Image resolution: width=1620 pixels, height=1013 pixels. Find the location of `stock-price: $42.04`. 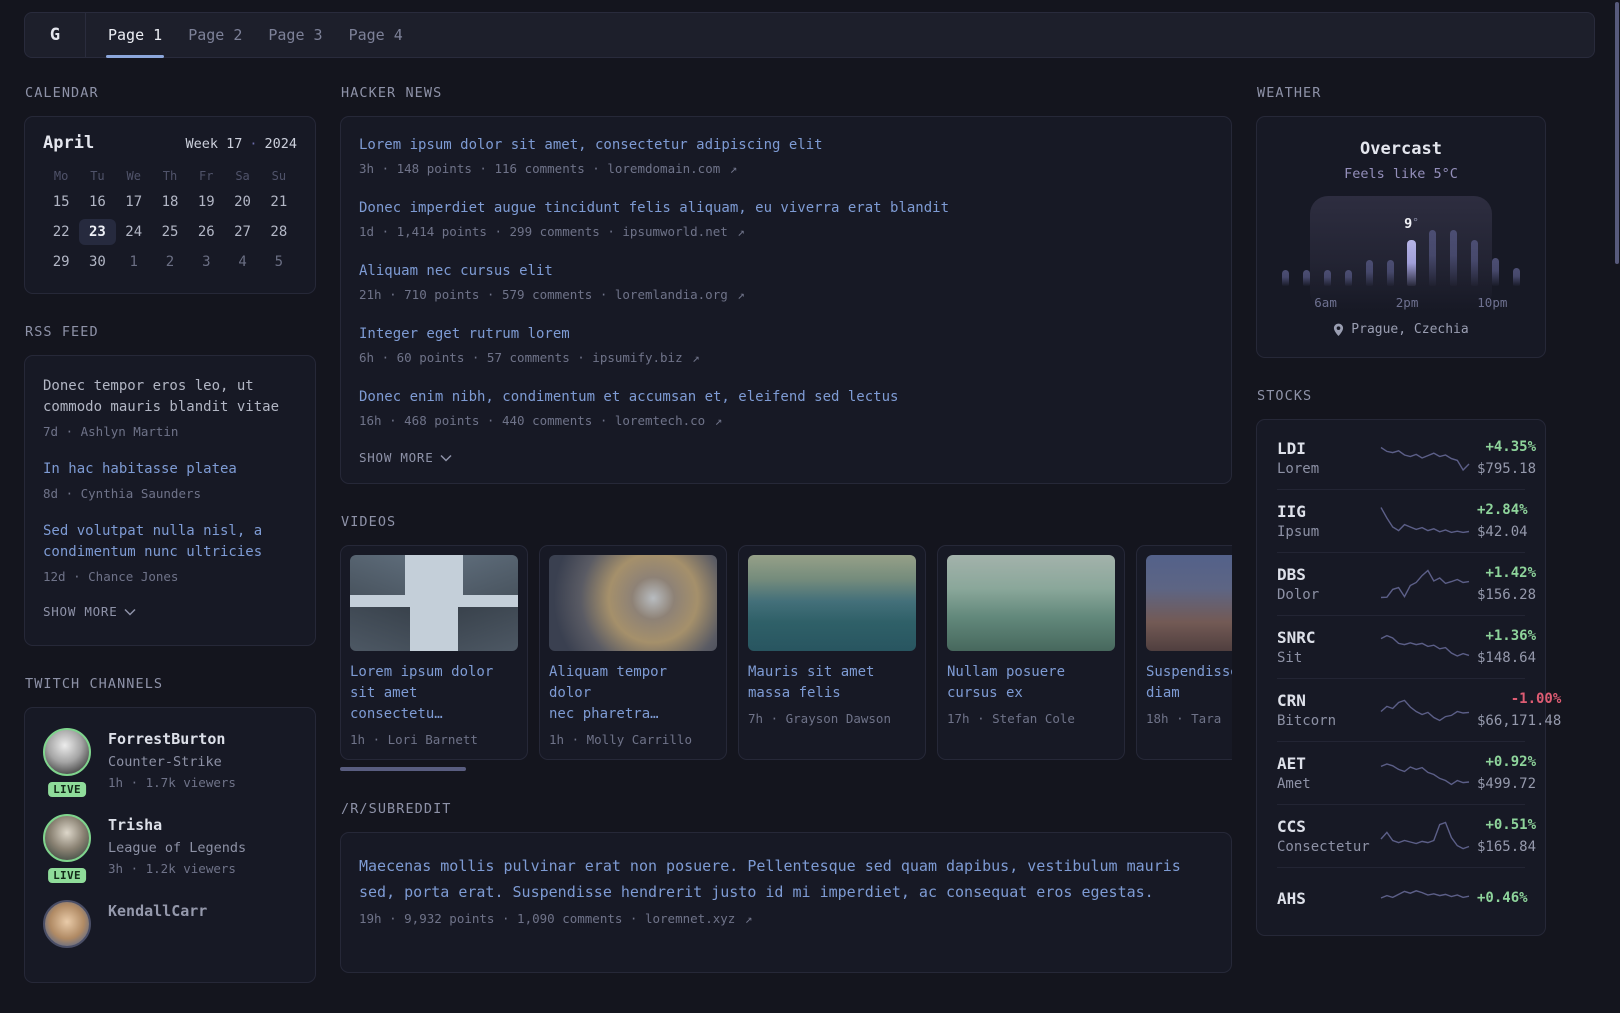

stock-price: $42.04 is located at coordinates (1502, 532).